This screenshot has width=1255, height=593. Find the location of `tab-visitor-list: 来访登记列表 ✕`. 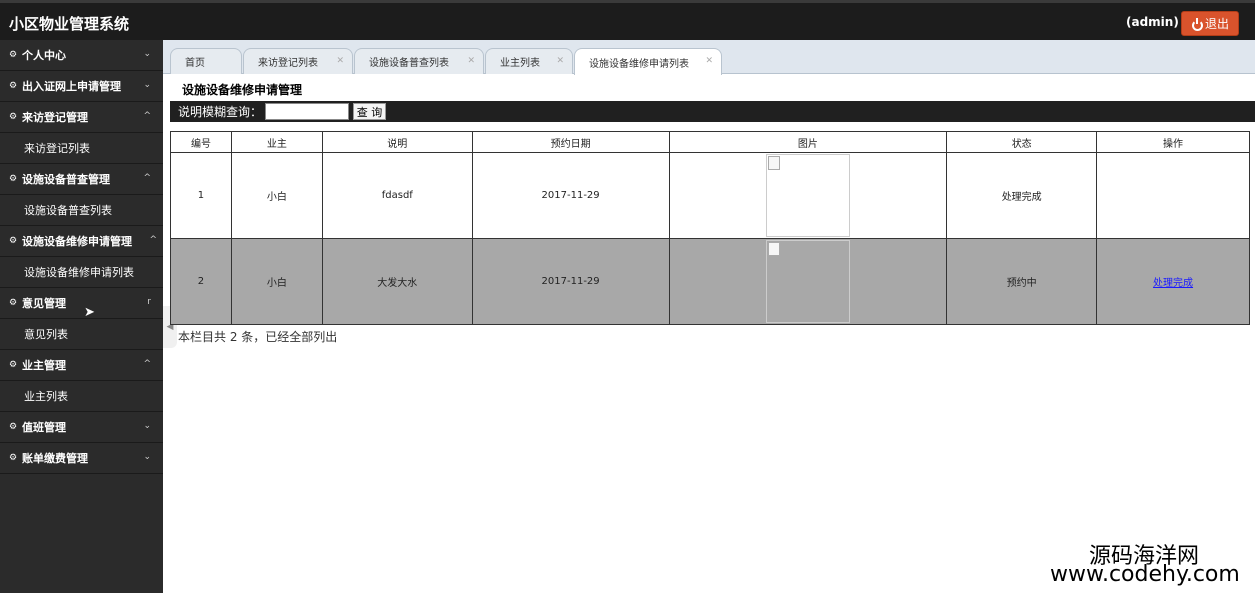

tab-visitor-list: 来访登记列表 ✕ is located at coordinates (298, 61).